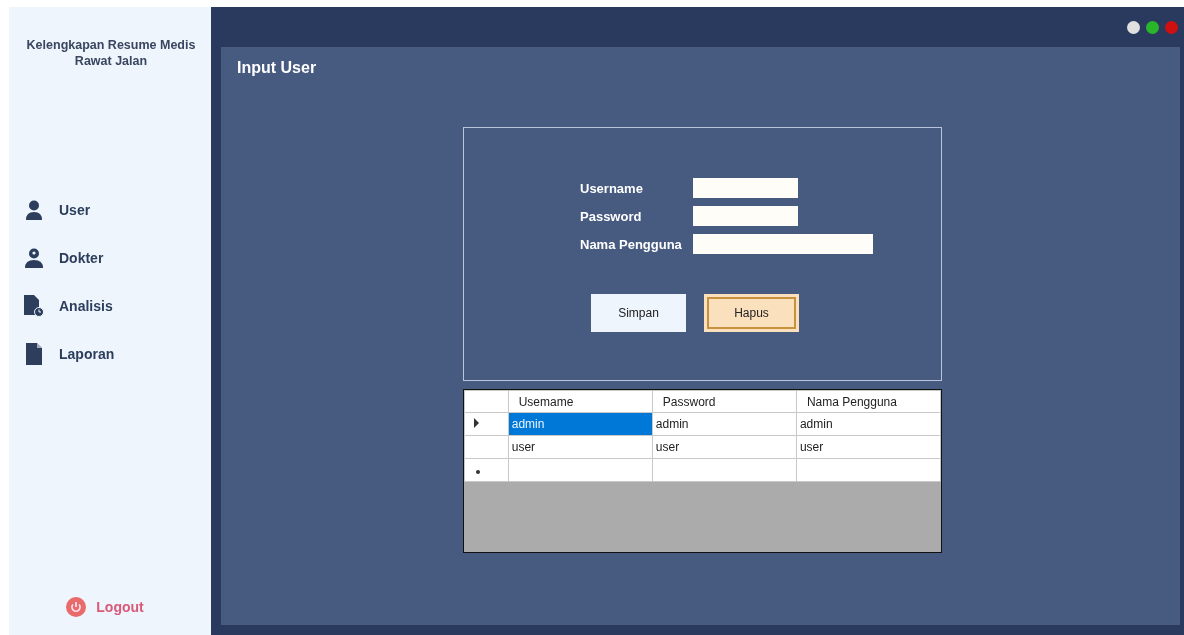 Image resolution: width=1184 pixels, height=635 pixels. Describe the element at coordinates (631, 244) in the screenshot. I see `field-label: Nama Pengguna` at that location.